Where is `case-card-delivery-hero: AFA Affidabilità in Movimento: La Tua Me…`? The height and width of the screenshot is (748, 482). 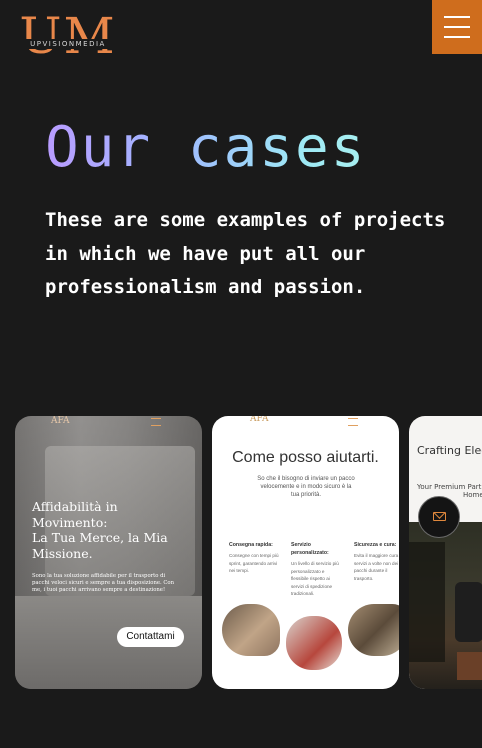
case-card-delivery-hero: AFA Affidabilità in Movimento: La Tua Me… is located at coordinates (108, 552).